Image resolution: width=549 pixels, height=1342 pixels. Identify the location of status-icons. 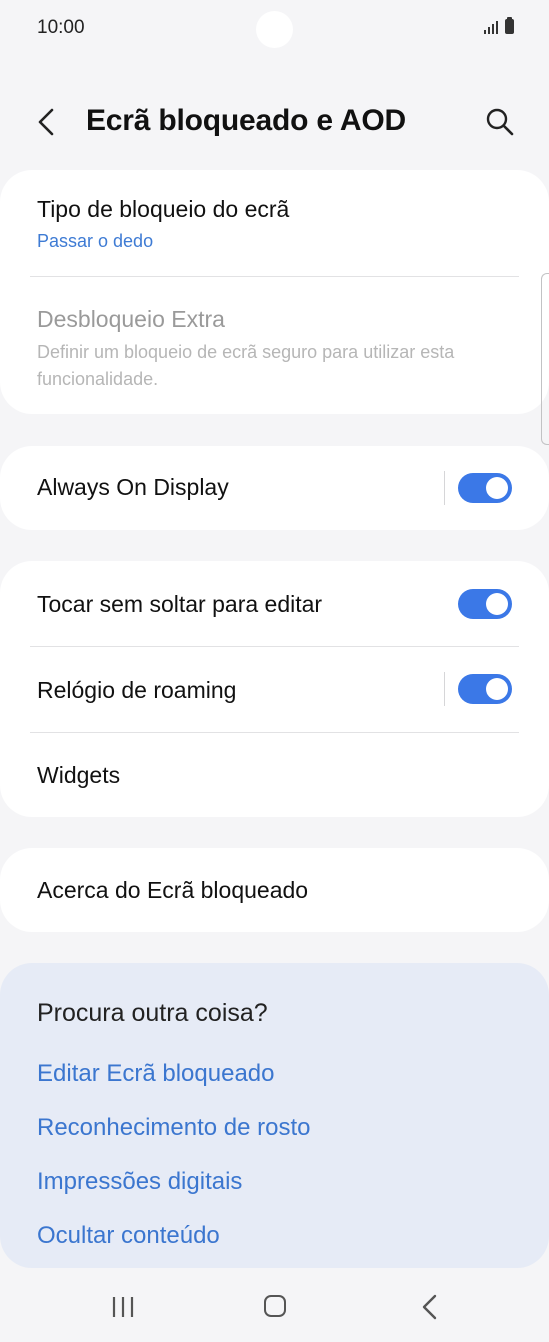
(499, 25).